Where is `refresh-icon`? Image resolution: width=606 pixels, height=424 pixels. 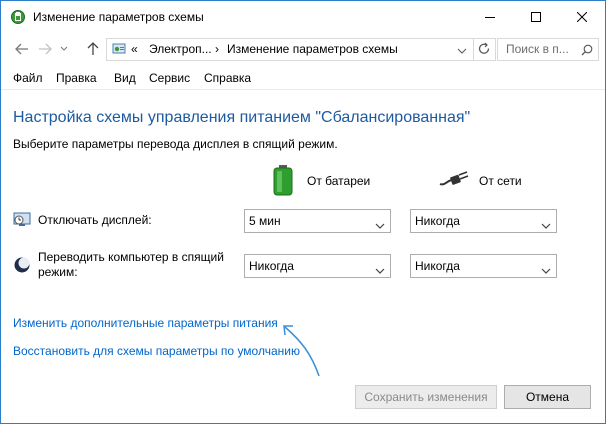 refresh-icon is located at coordinates (484, 48).